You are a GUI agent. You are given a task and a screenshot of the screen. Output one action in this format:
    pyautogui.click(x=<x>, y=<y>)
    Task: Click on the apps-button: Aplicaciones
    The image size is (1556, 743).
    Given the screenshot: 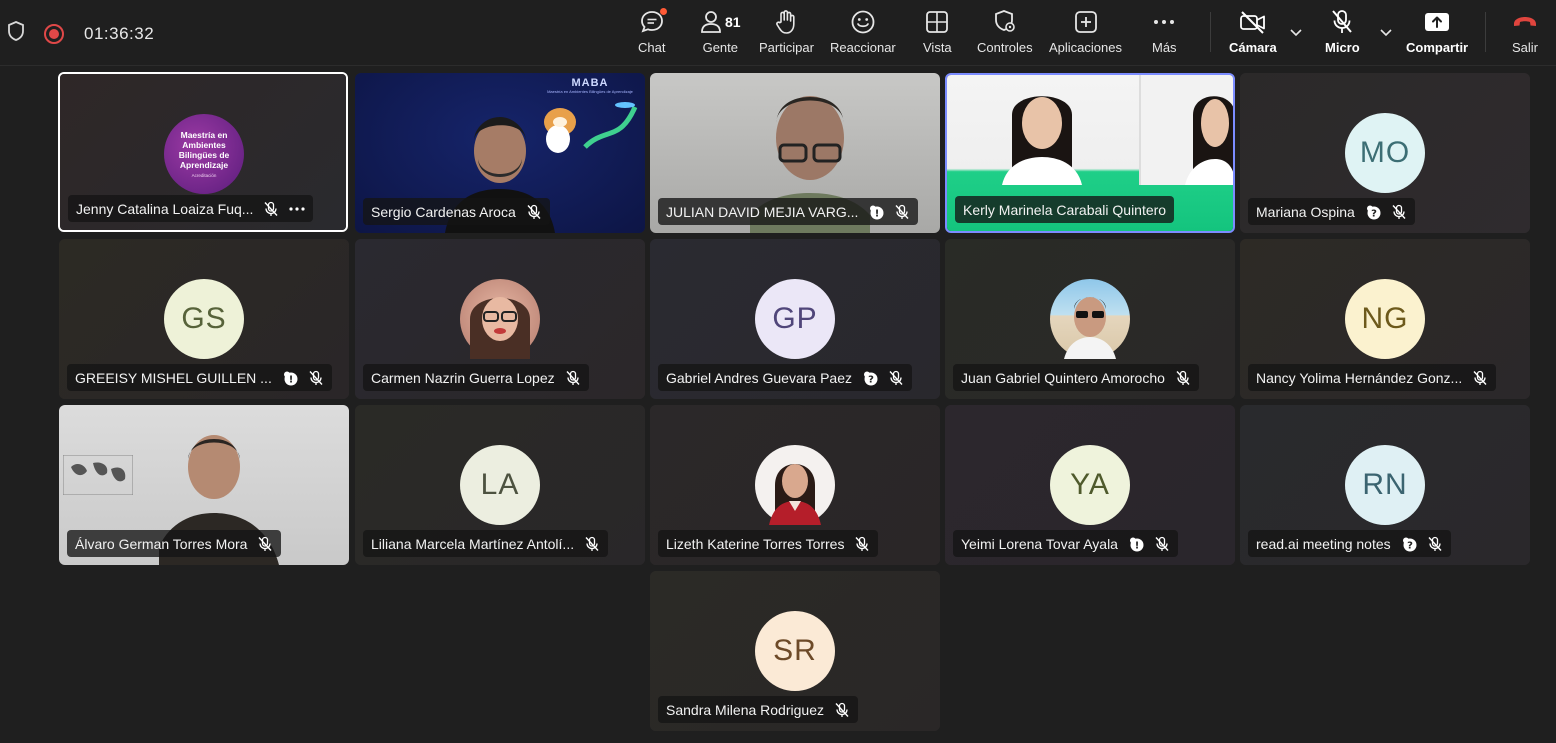 What is the action you would take?
    pyautogui.click(x=1085, y=31)
    